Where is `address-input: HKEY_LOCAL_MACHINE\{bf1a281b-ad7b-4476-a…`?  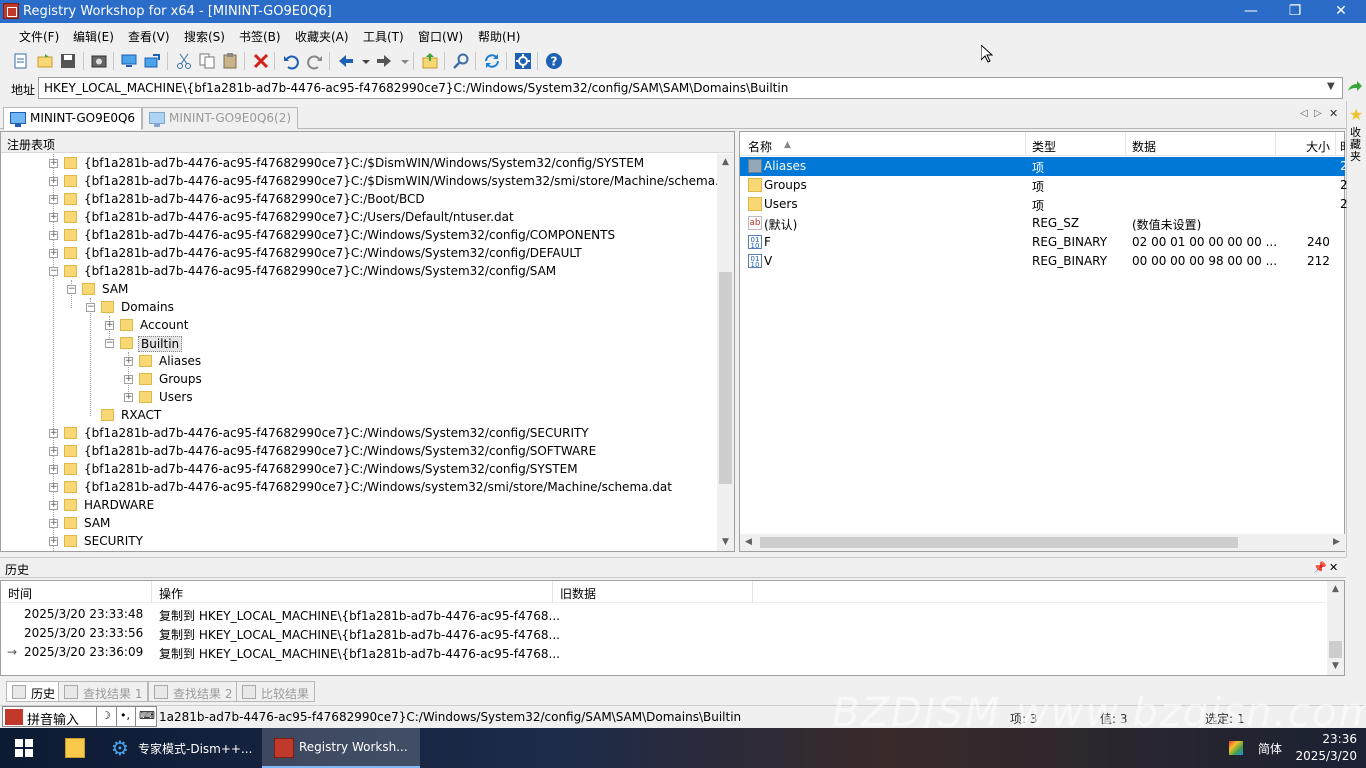 address-input: HKEY_LOCAL_MACHINE\{bf1a281b-ad7b-4476-a… is located at coordinates (690, 88).